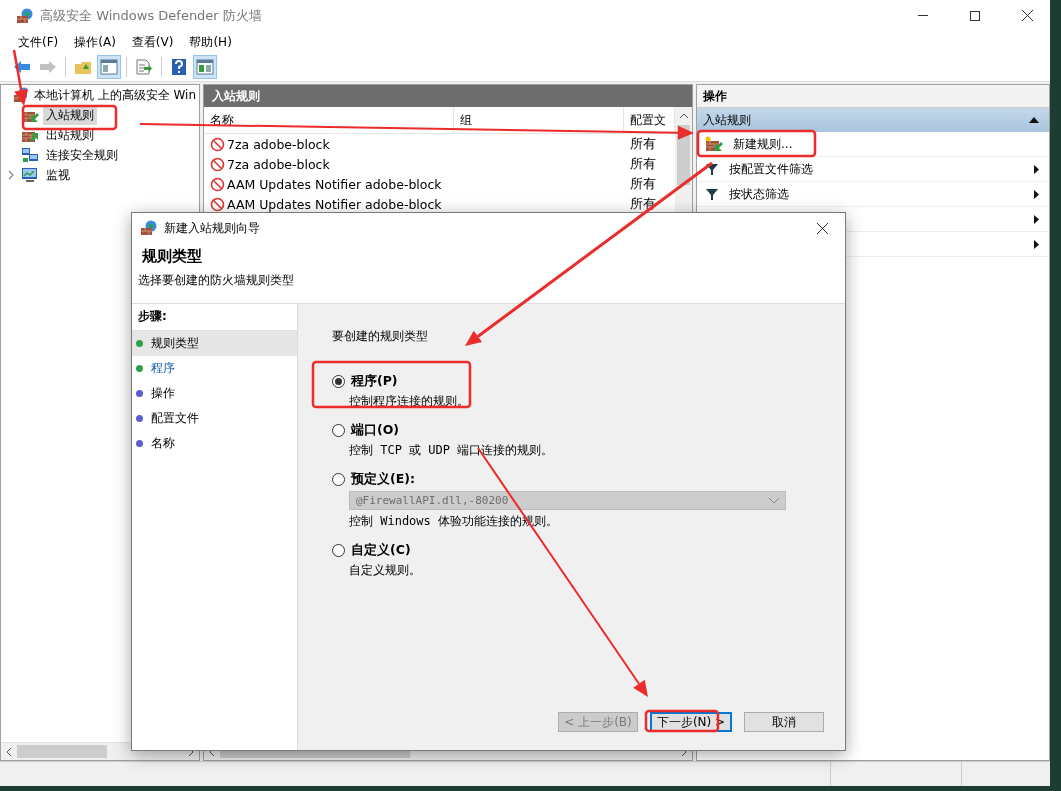  I want to click on radio-option: 自定义(C), so click(588, 550).